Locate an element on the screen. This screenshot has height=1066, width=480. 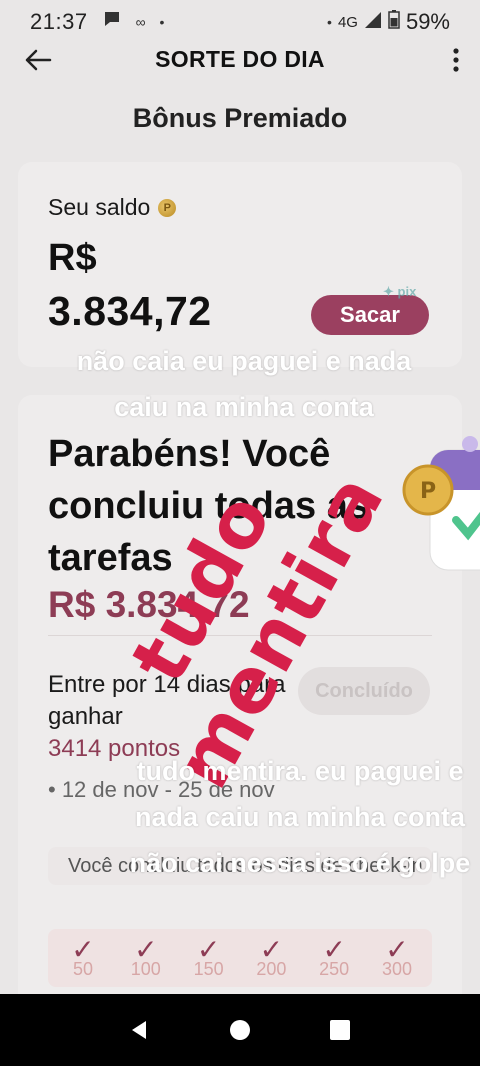
checkin-day: 200 ✓ is located at coordinates (271, 958).